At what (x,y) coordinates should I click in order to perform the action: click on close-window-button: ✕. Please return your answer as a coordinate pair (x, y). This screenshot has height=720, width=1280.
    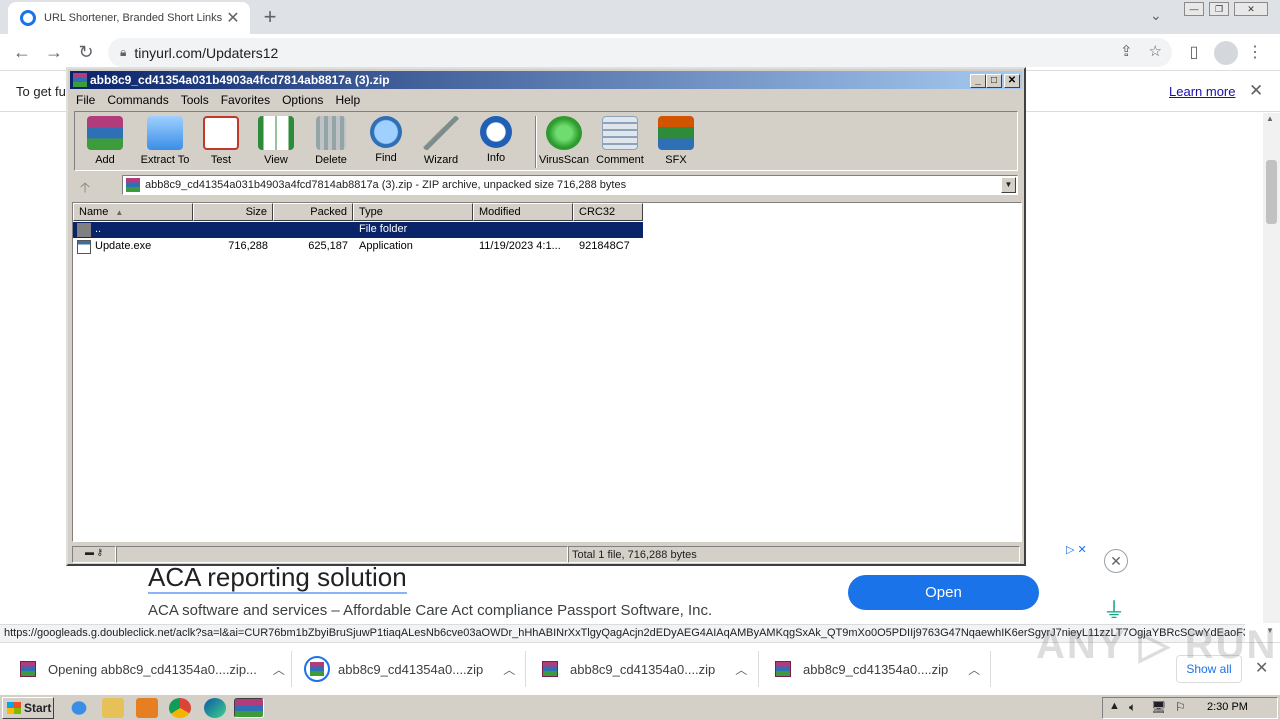
    Looking at the image, I should click on (1251, 9).